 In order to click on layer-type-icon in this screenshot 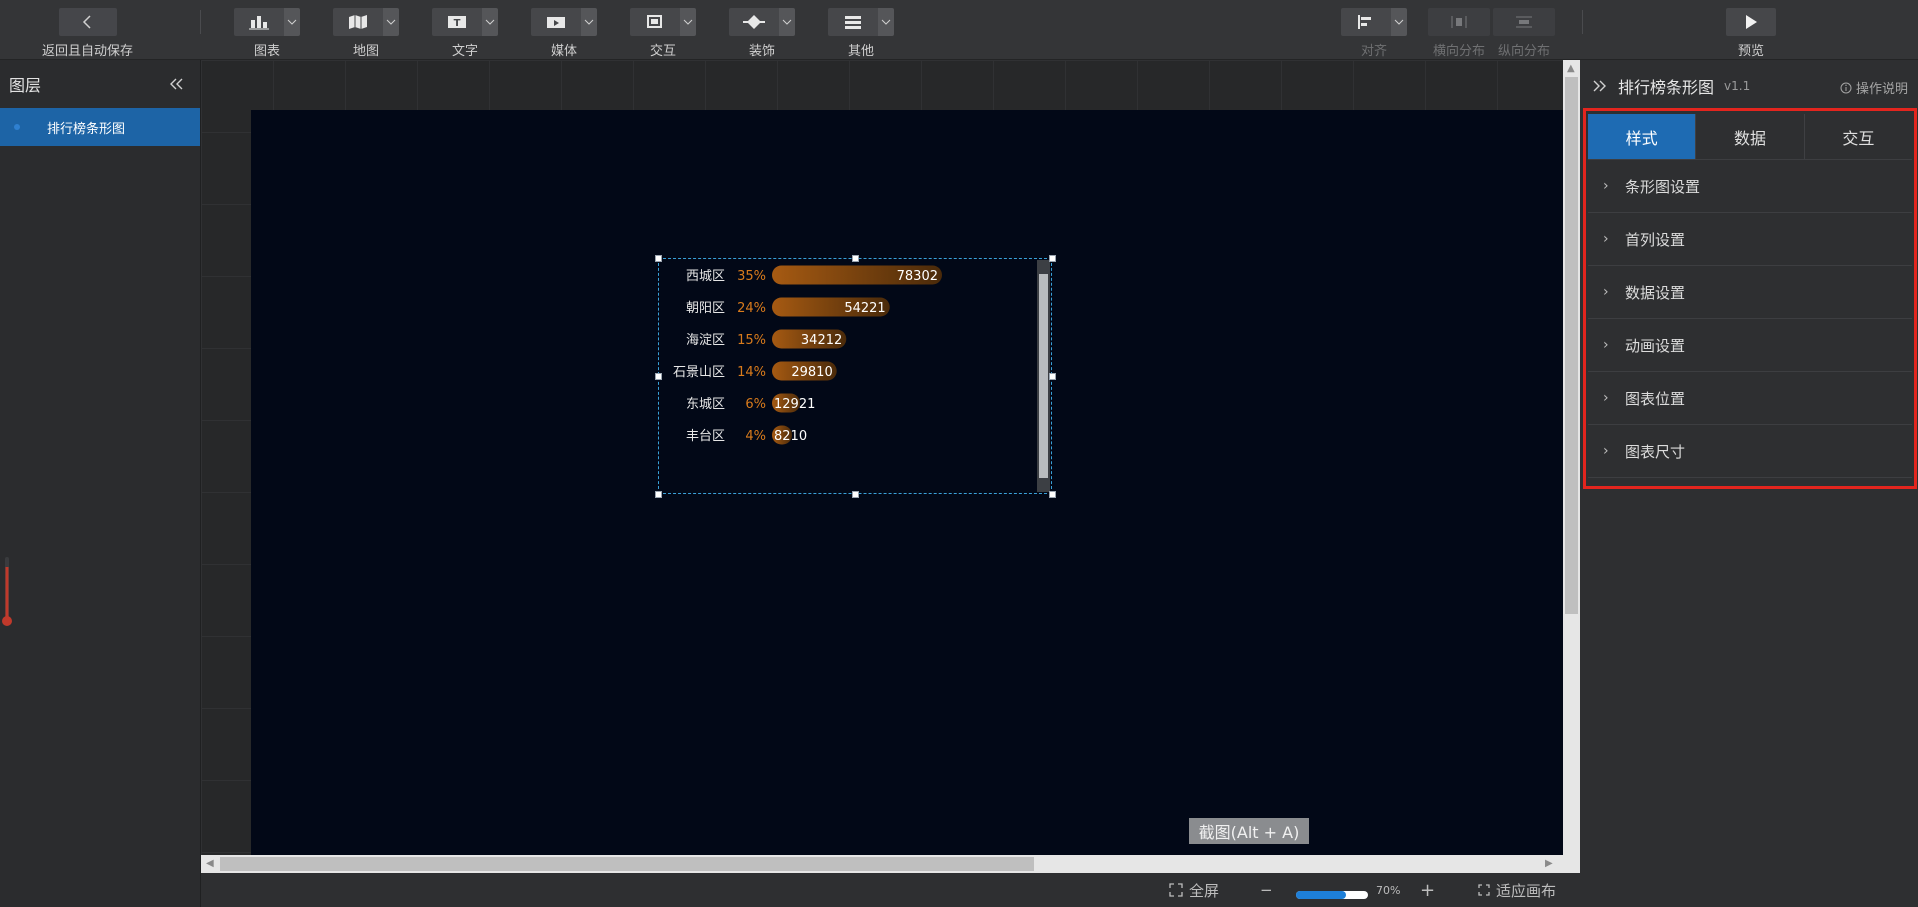, I will do `click(17, 127)`.